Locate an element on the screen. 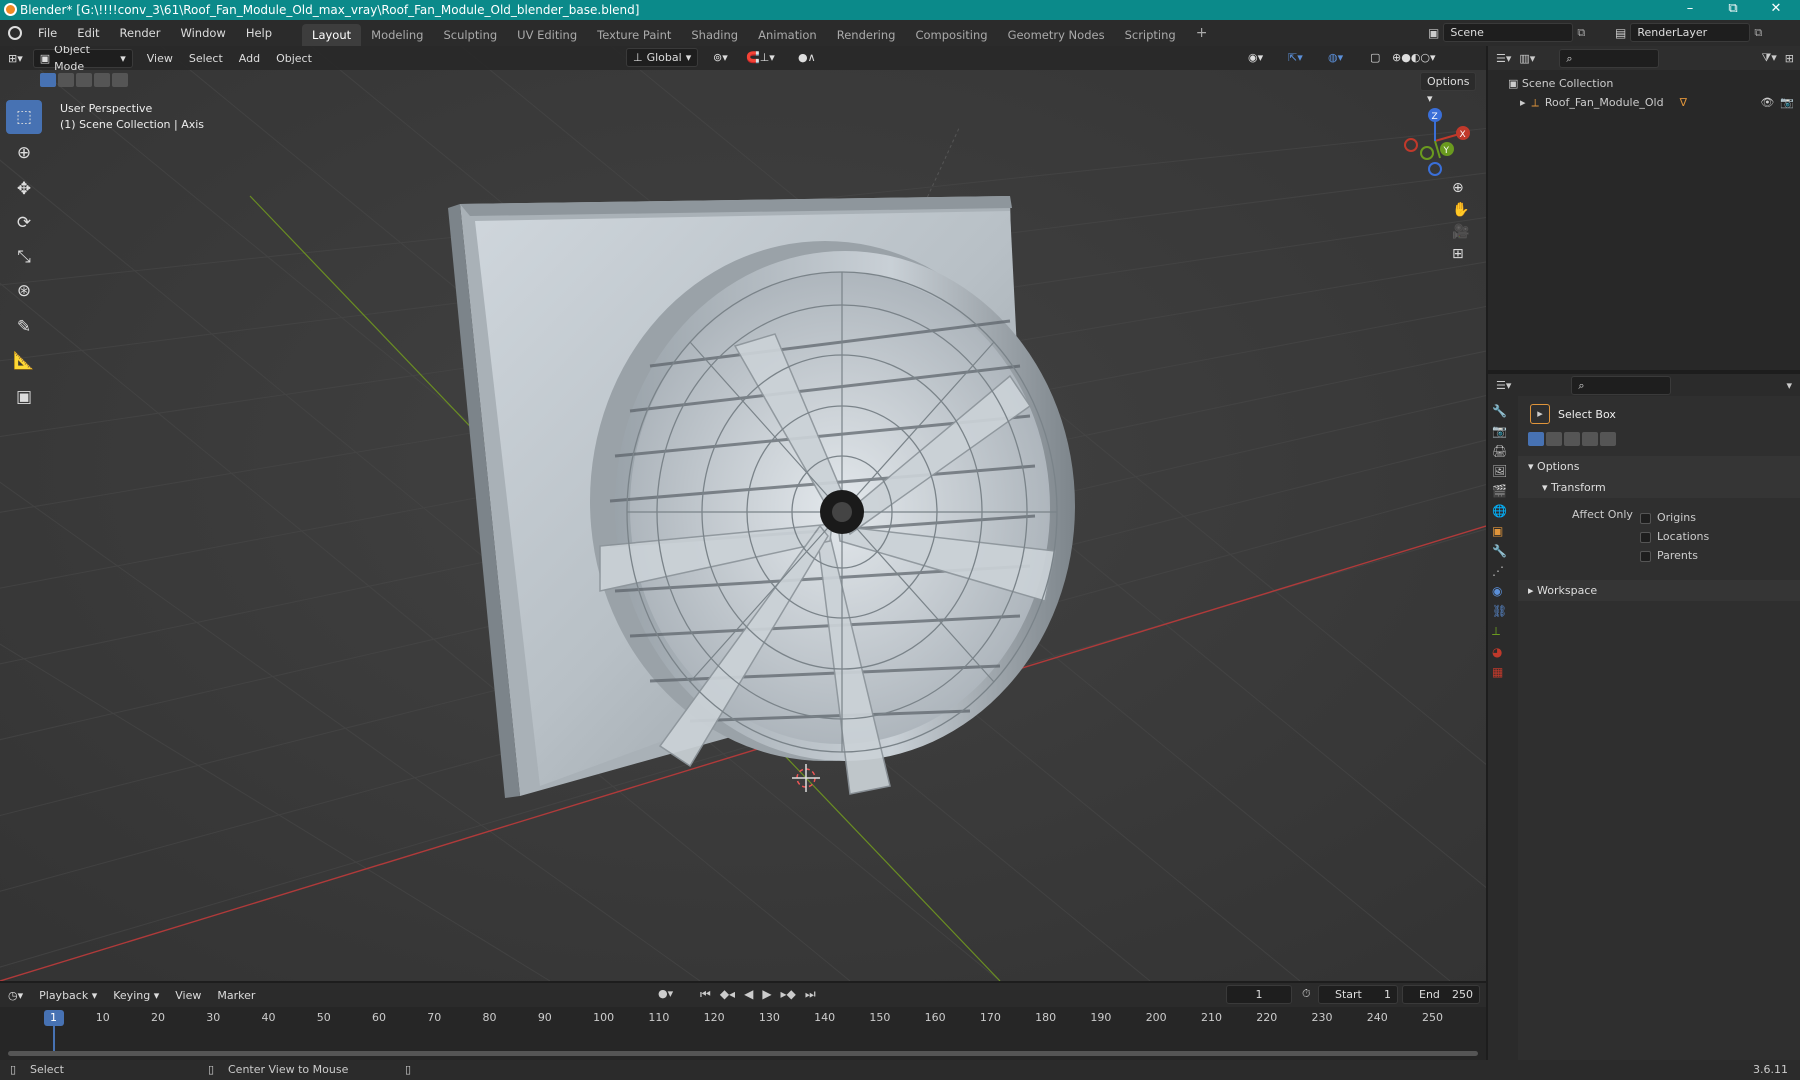  constraints-tab-icon: ⛓ is located at coordinates (1503, 611).